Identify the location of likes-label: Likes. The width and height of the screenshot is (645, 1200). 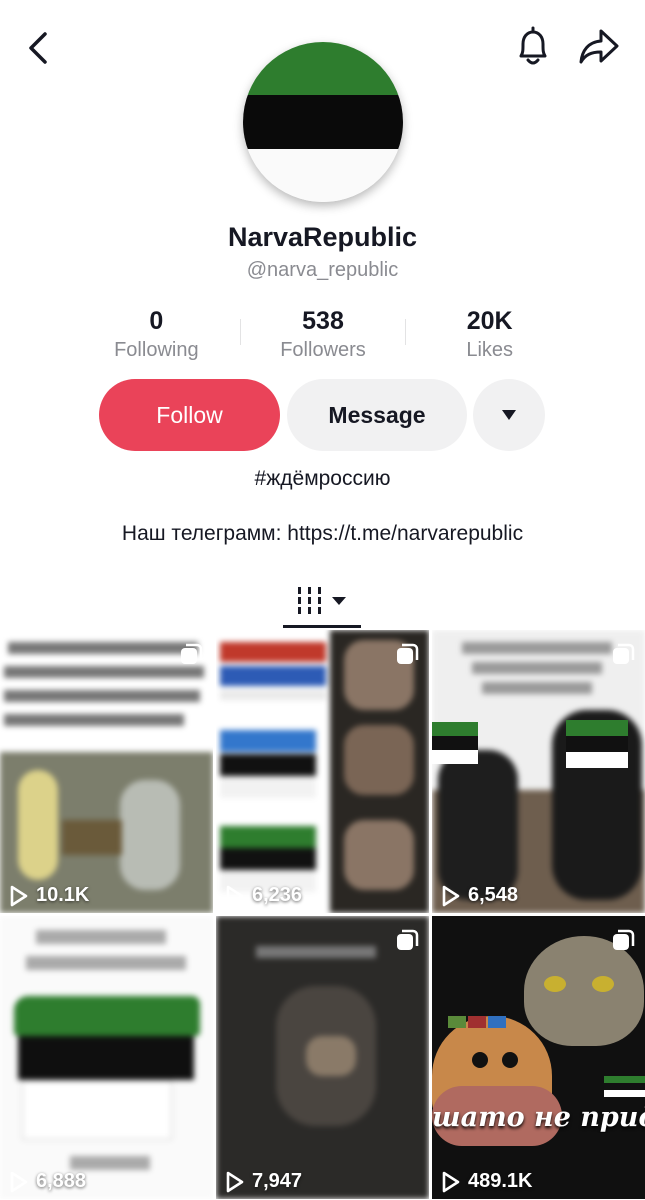
(490, 350).